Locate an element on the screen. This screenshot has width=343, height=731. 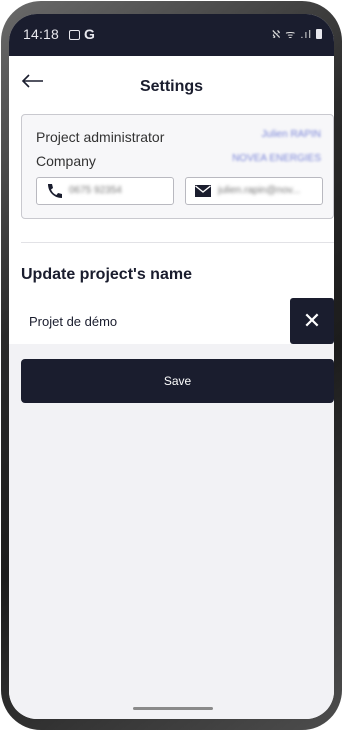
company-label: Company is located at coordinates (66, 161).